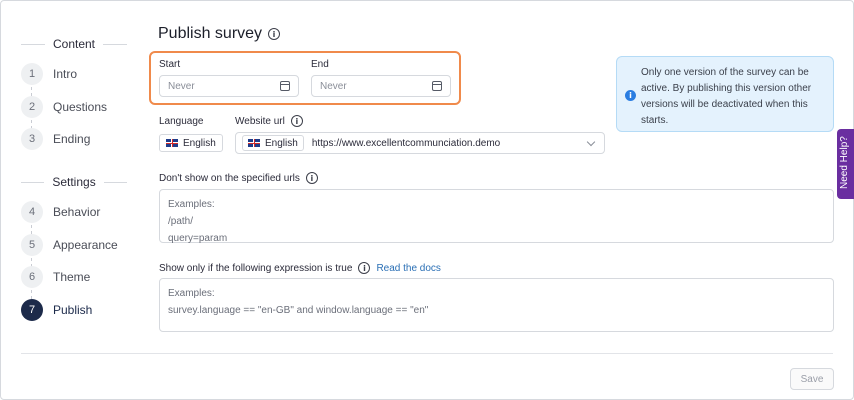  Describe the element at coordinates (406, 143) in the screenshot. I see `url-value: https://www.excellentcommunciation.demo` at that location.